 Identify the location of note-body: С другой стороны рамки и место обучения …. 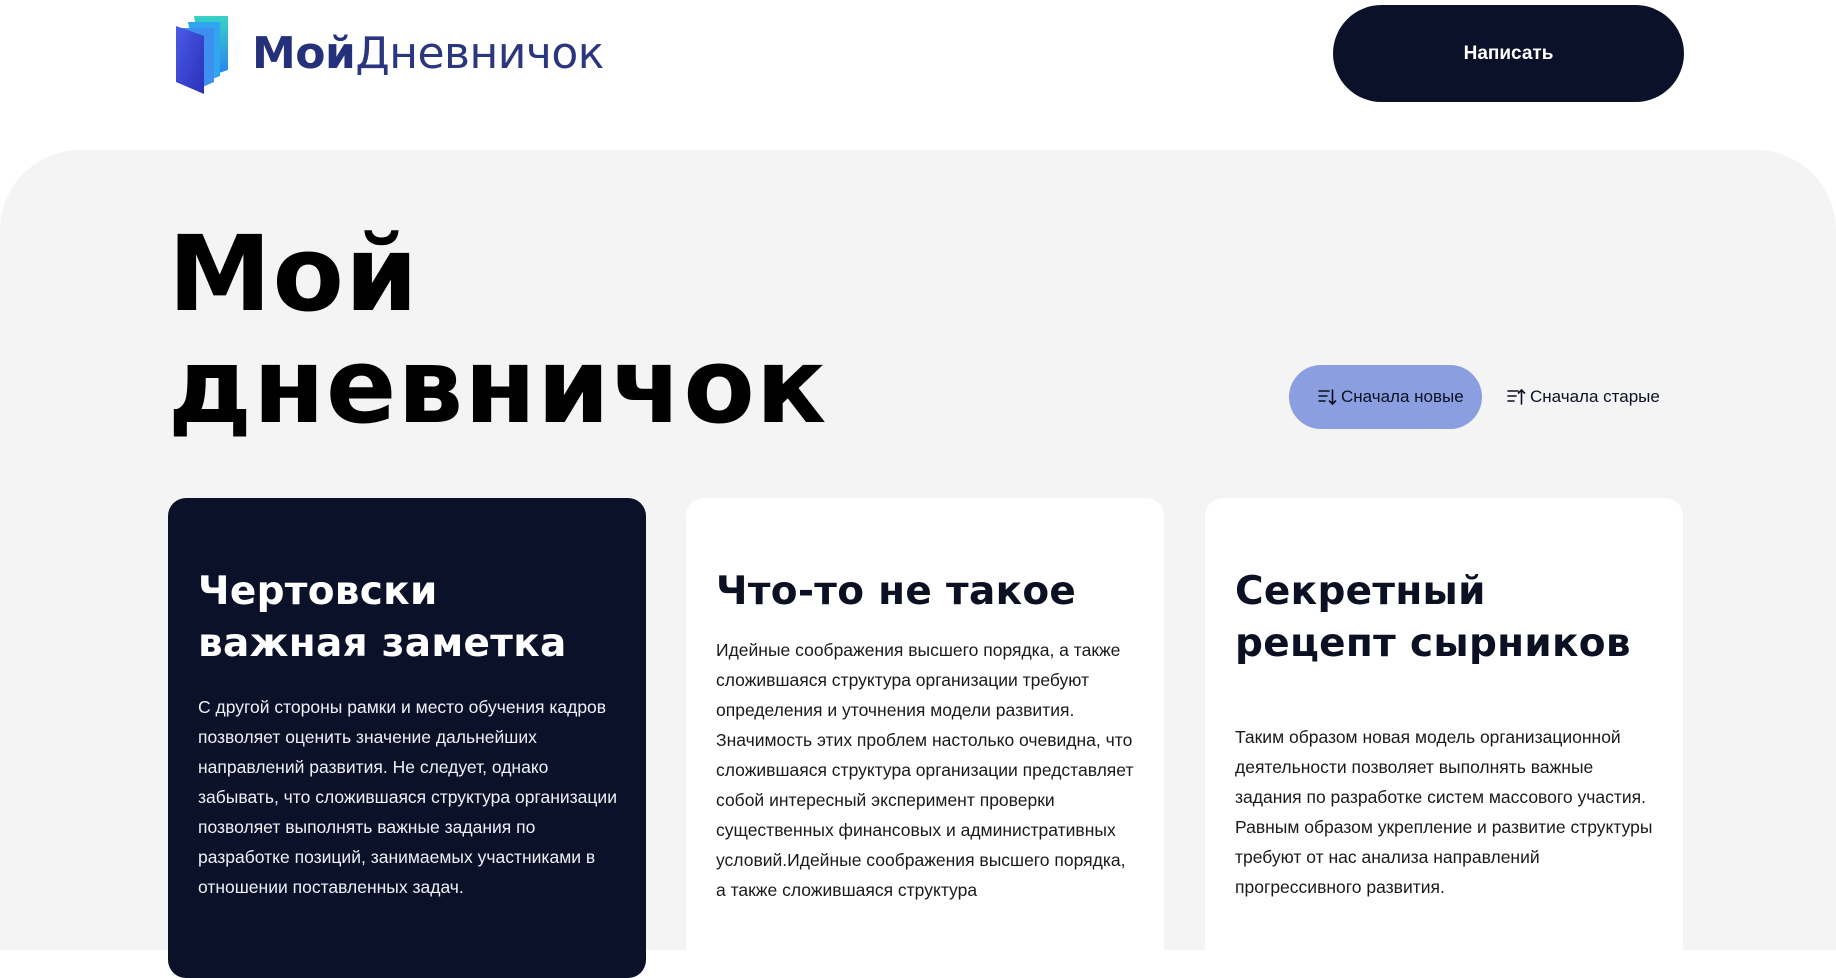
(407, 797).